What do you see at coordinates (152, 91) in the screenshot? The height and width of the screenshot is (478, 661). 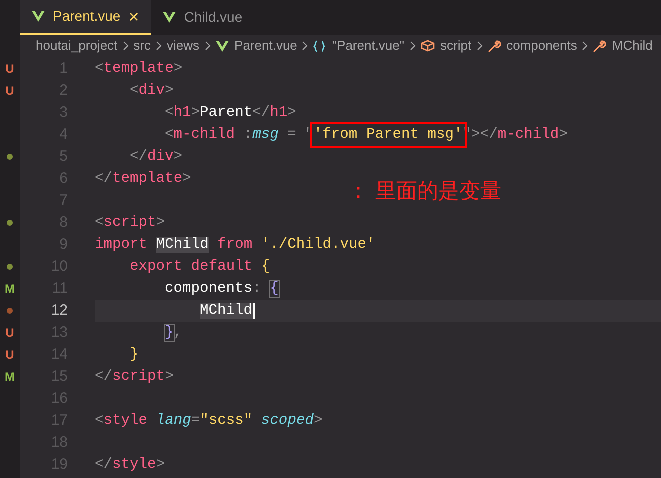 I see `code-line: <div>` at bounding box center [152, 91].